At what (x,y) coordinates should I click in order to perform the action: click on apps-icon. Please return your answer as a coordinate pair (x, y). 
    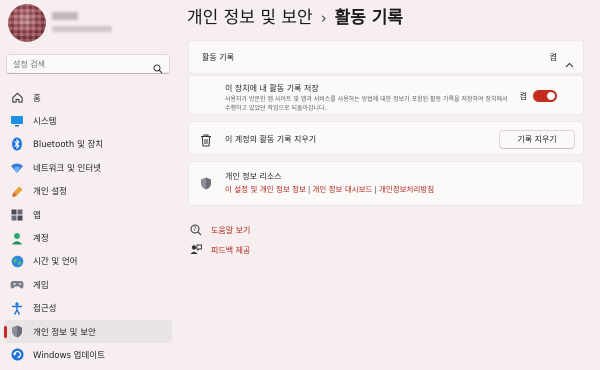
    Looking at the image, I should click on (17, 215).